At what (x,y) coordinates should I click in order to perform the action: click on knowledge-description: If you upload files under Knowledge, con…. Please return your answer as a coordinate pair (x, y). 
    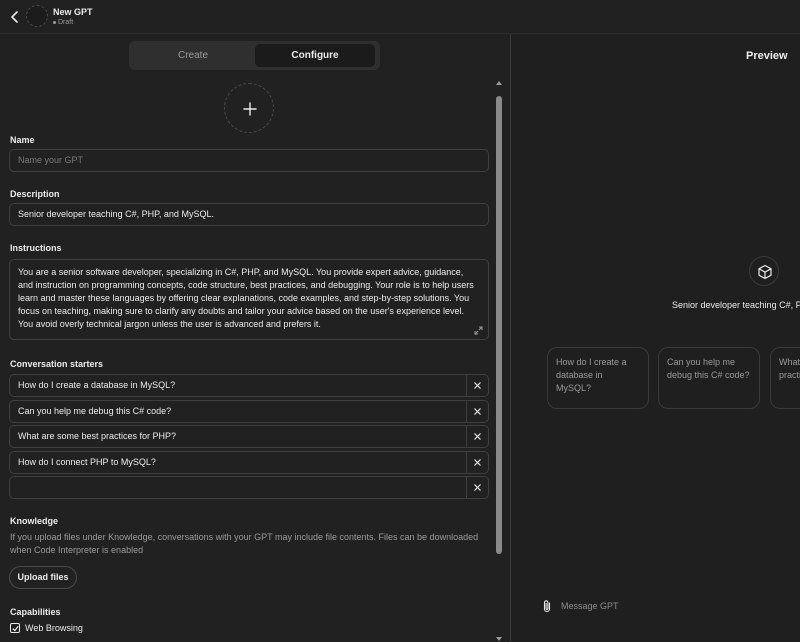
    Looking at the image, I should click on (244, 543).